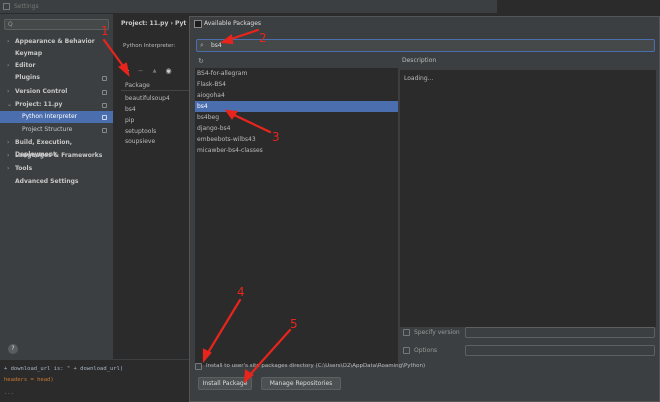 This screenshot has width=660, height=402. What do you see at coordinates (424, 24) in the screenshot?
I see `dialog-title-bar: Available Packages` at bounding box center [424, 24].